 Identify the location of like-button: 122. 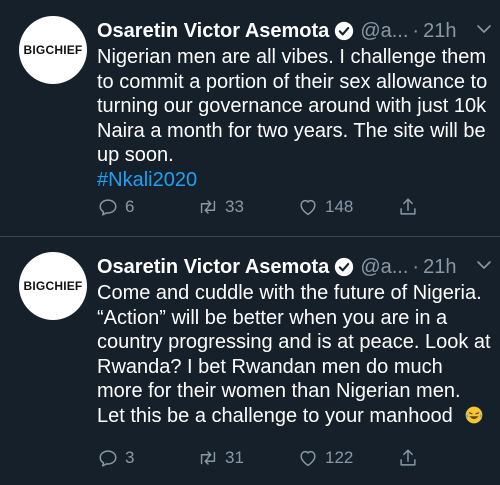
(325, 458).